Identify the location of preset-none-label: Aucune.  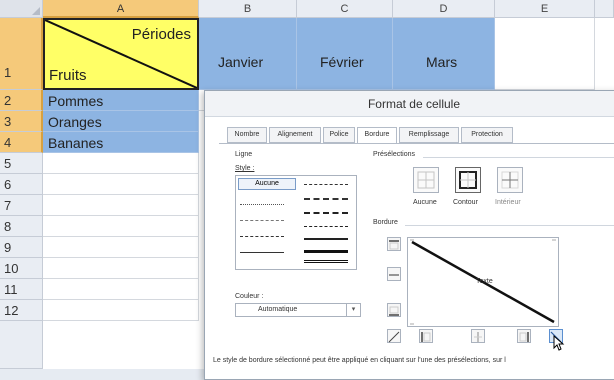
(425, 202).